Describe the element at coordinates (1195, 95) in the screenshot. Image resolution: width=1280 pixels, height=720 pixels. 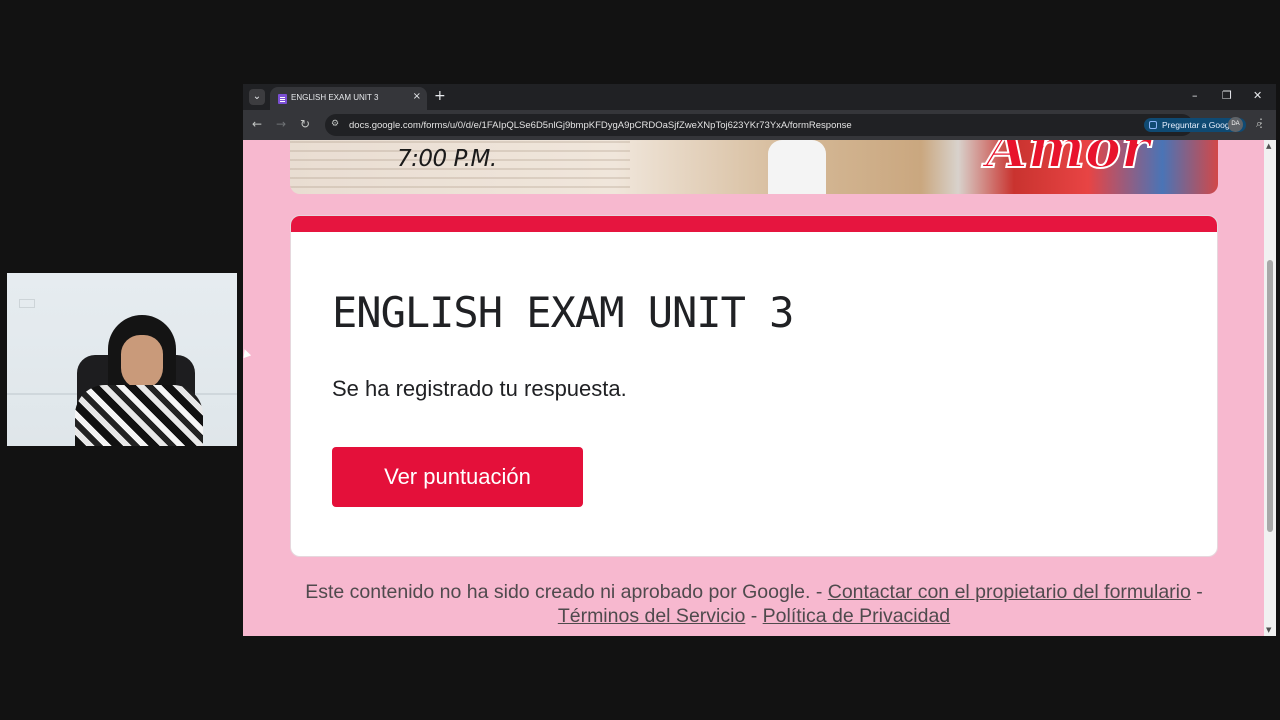
I see `minimize-button: –` at that location.